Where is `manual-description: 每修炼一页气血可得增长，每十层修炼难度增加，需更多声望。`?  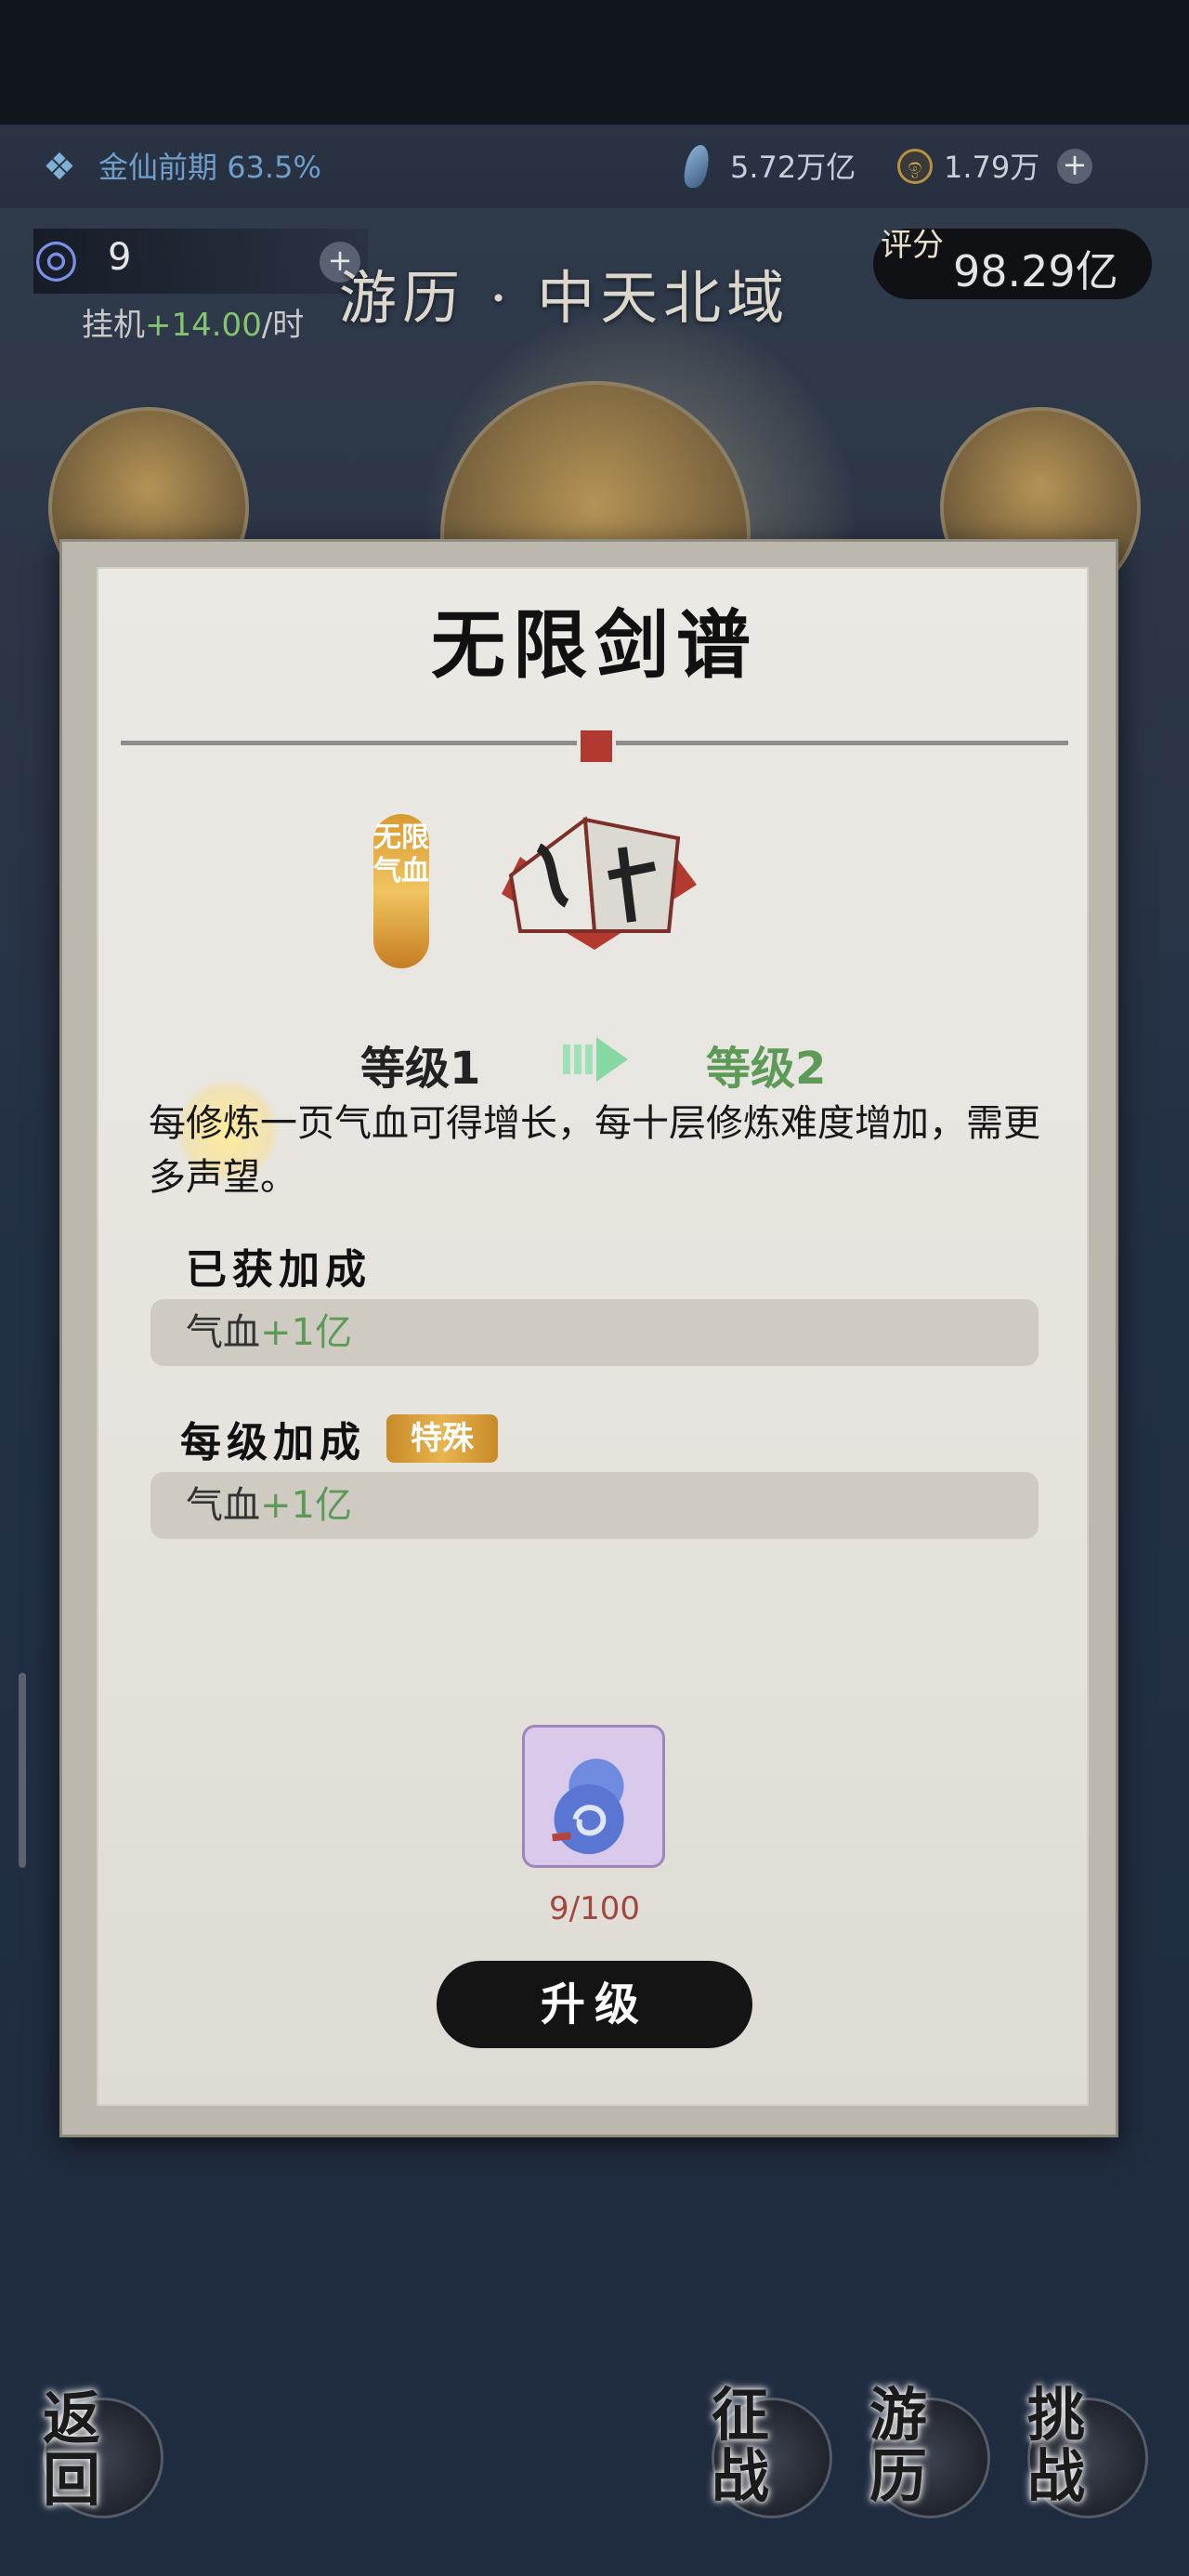 manual-description: 每修炼一页气血可得增长，每十层修炼难度增加，需更多声望。 is located at coordinates (594, 1150).